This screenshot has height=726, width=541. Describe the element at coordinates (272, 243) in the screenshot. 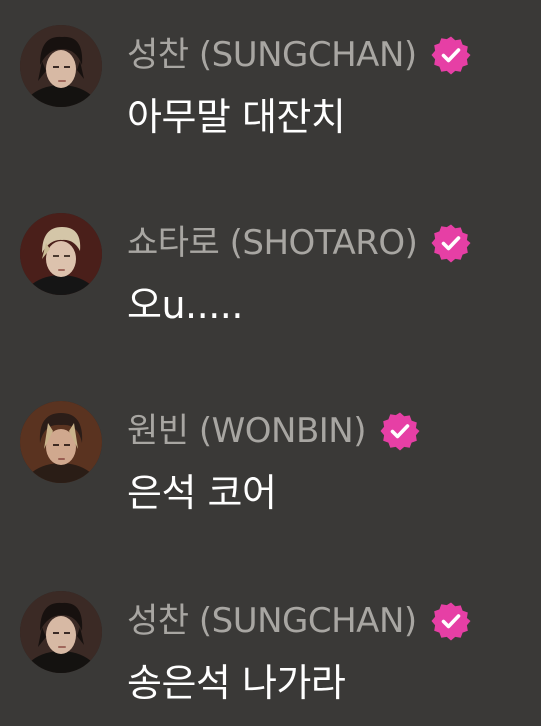

I see `sender-name: 쇼타로 (SHOTARO)` at that location.